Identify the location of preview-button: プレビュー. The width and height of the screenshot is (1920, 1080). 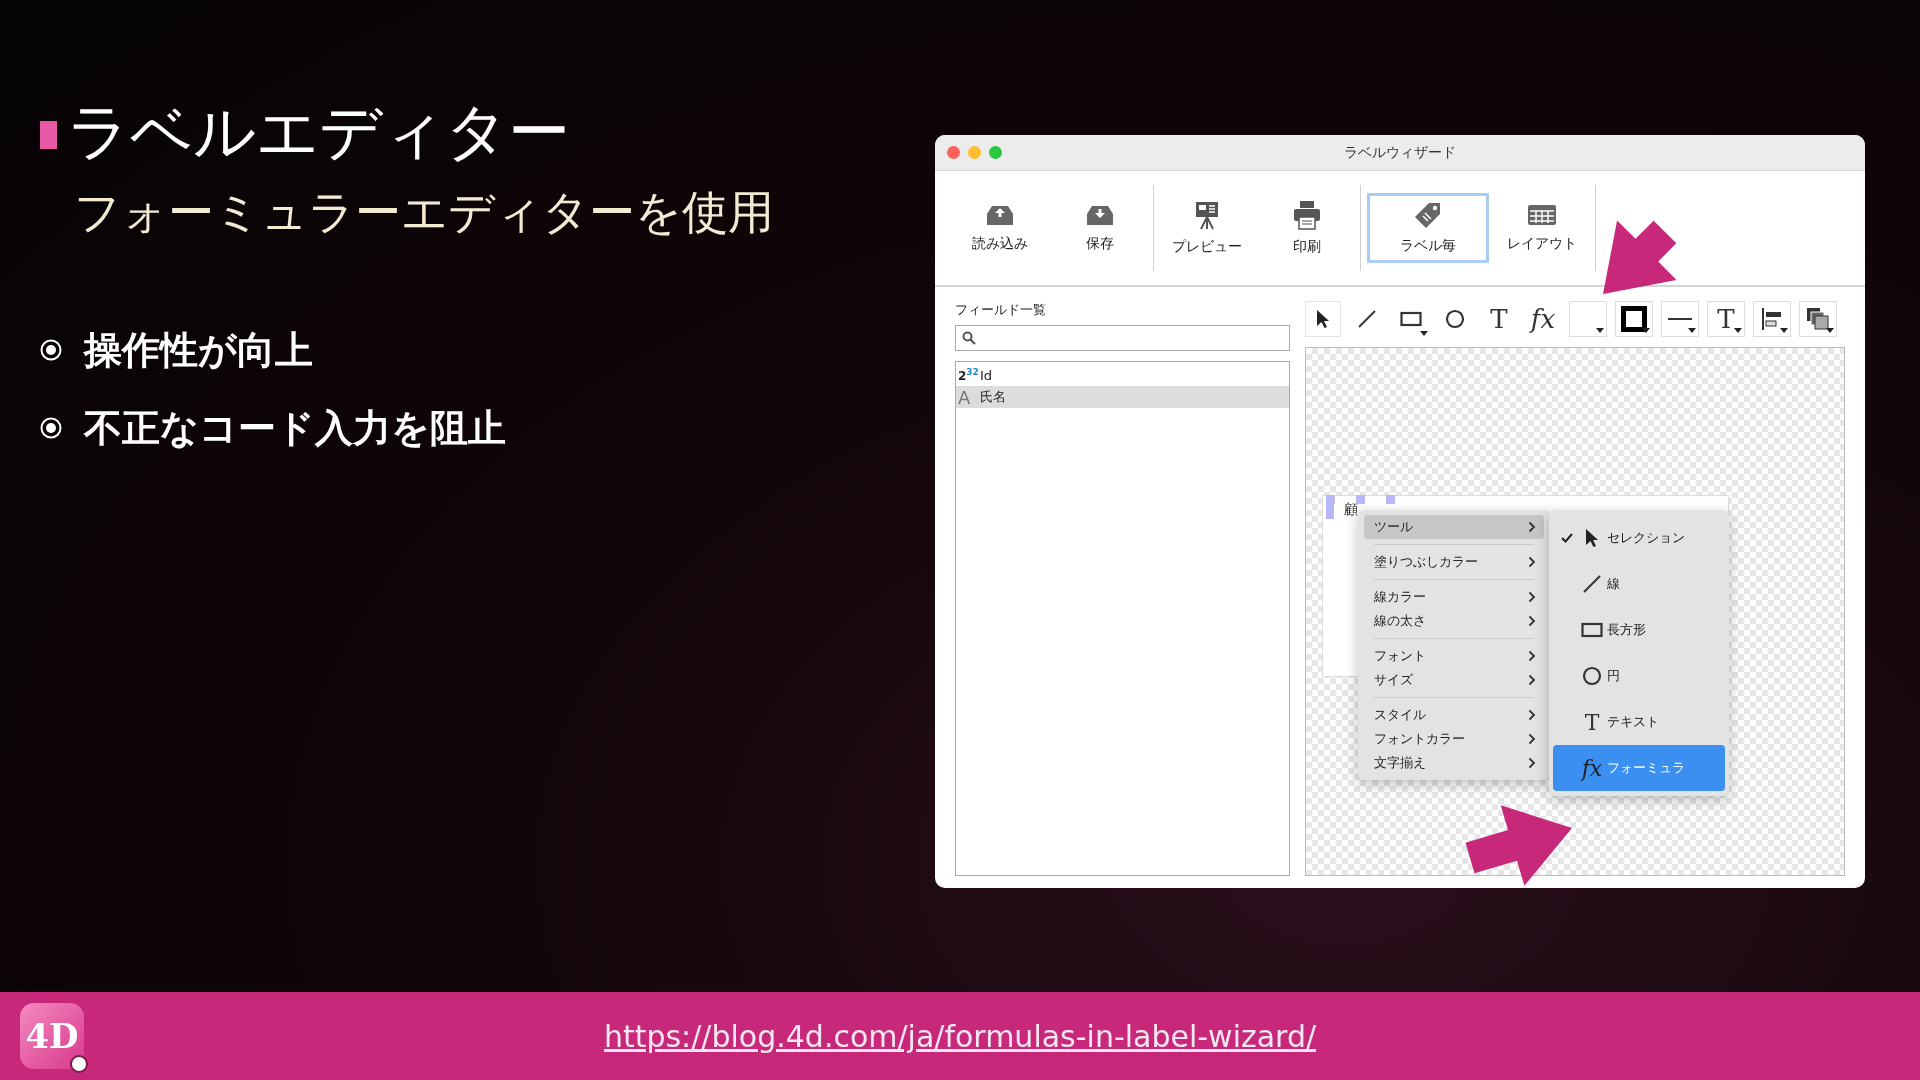
(1207, 228).